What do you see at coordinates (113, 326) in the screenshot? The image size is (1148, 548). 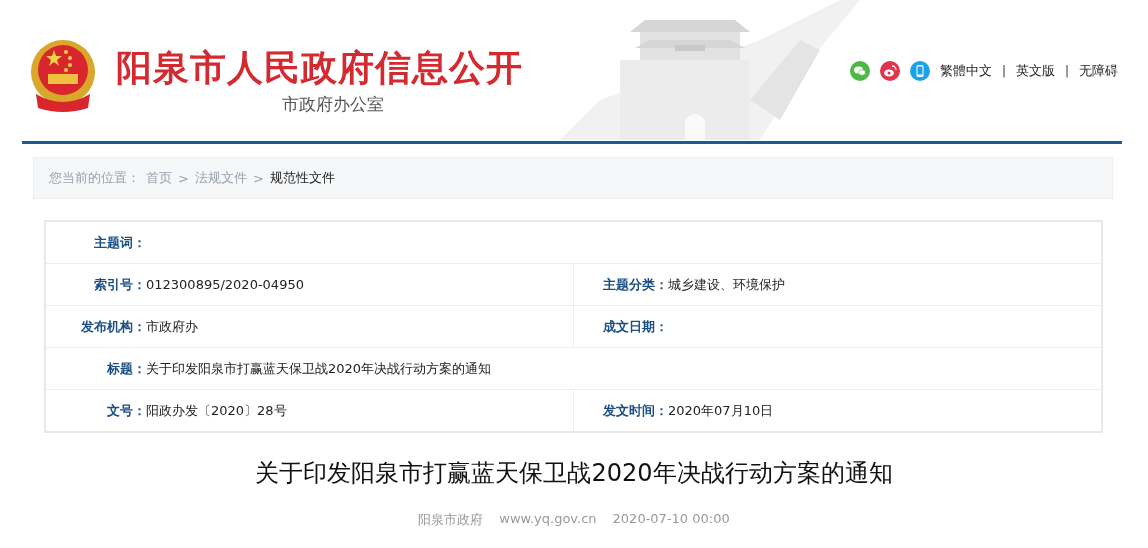 I see `field-label: 发布机构：` at bounding box center [113, 326].